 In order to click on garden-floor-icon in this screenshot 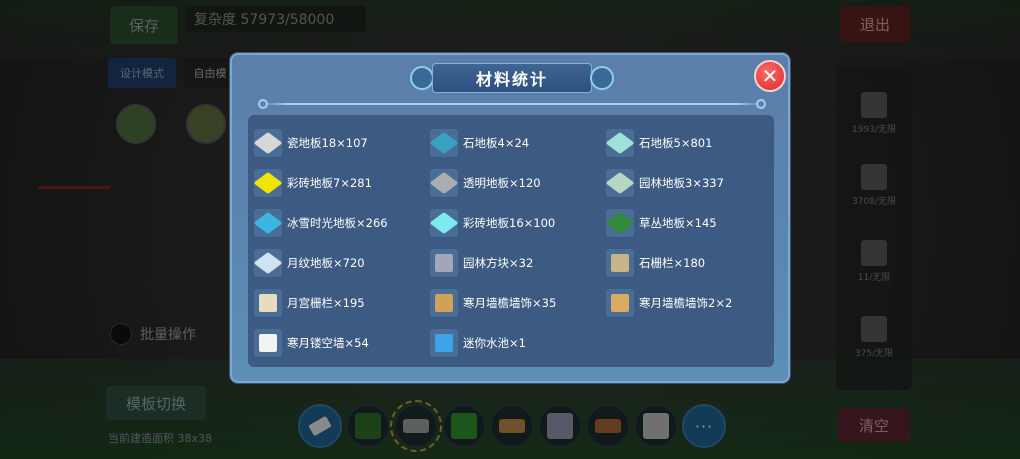, I will do `click(620, 183)`.